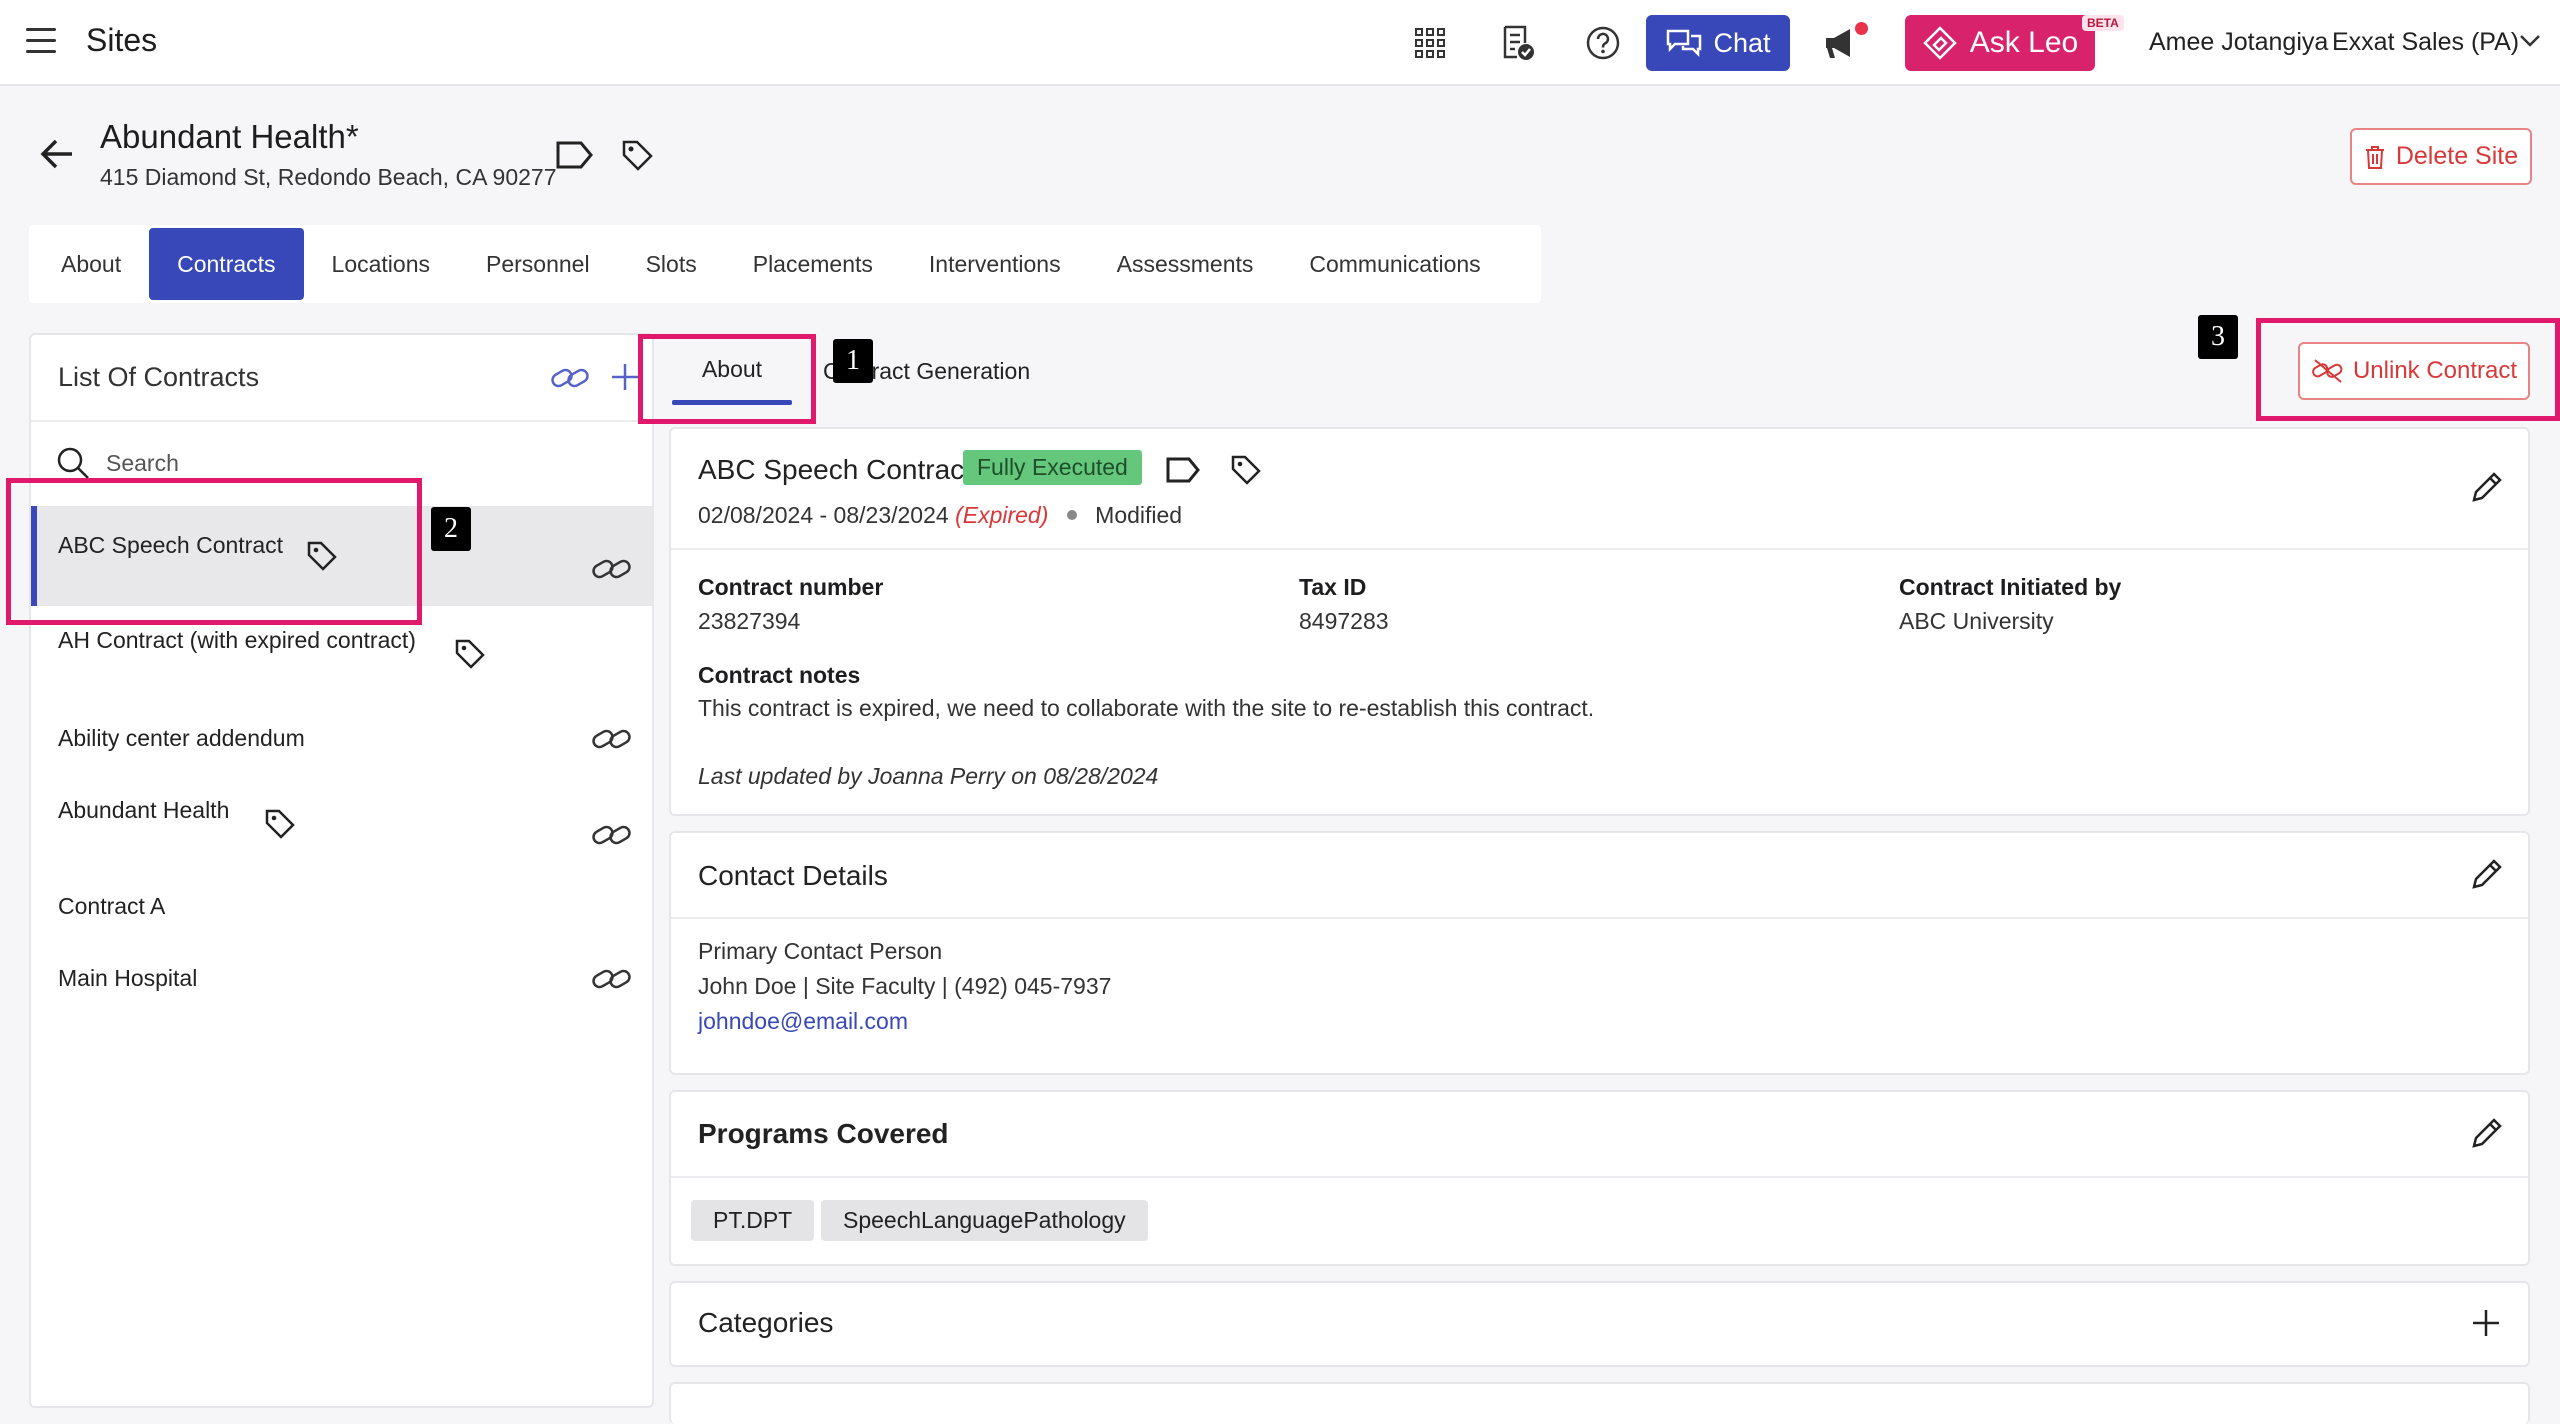 This screenshot has height=1424, width=2560. What do you see at coordinates (1139, 515) in the screenshot?
I see `modified-label: Modified` at bounding box center [1139, 515].